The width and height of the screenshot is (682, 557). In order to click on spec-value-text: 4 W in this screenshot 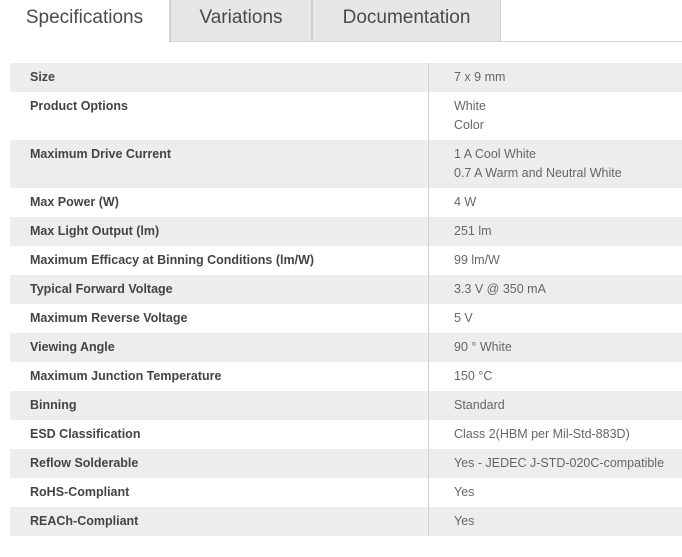, I will do `click(465, 202)`.